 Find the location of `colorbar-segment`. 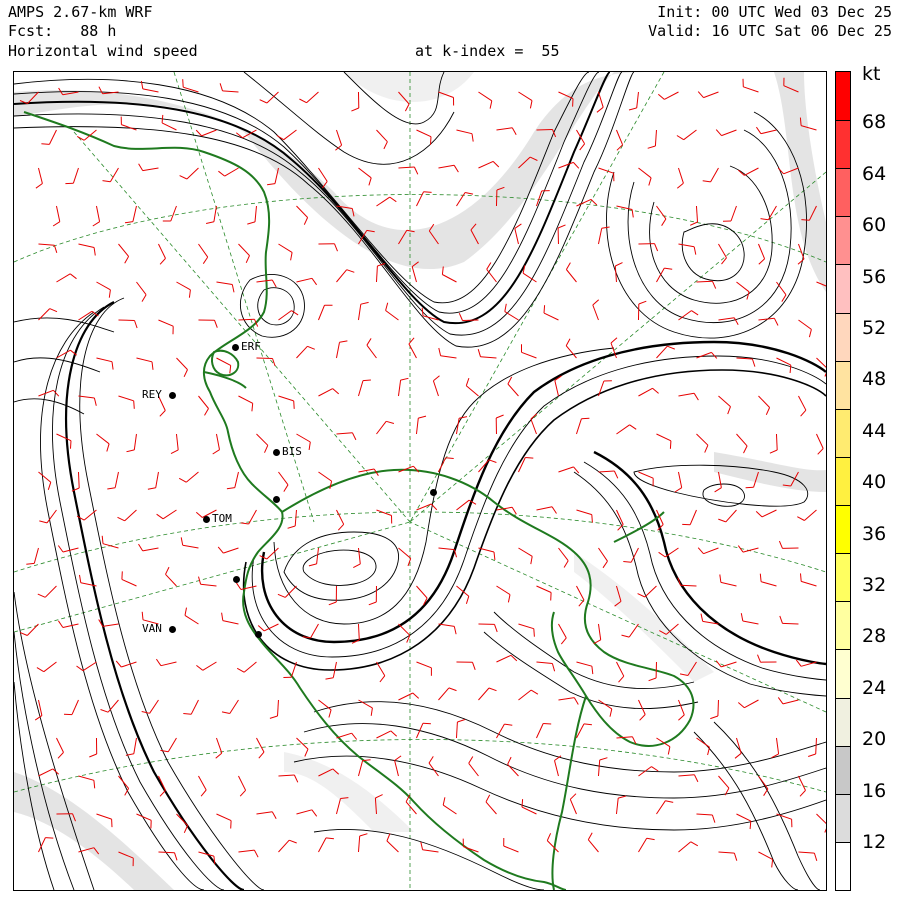

colorbar-segment is located at coordinates (843, 288).